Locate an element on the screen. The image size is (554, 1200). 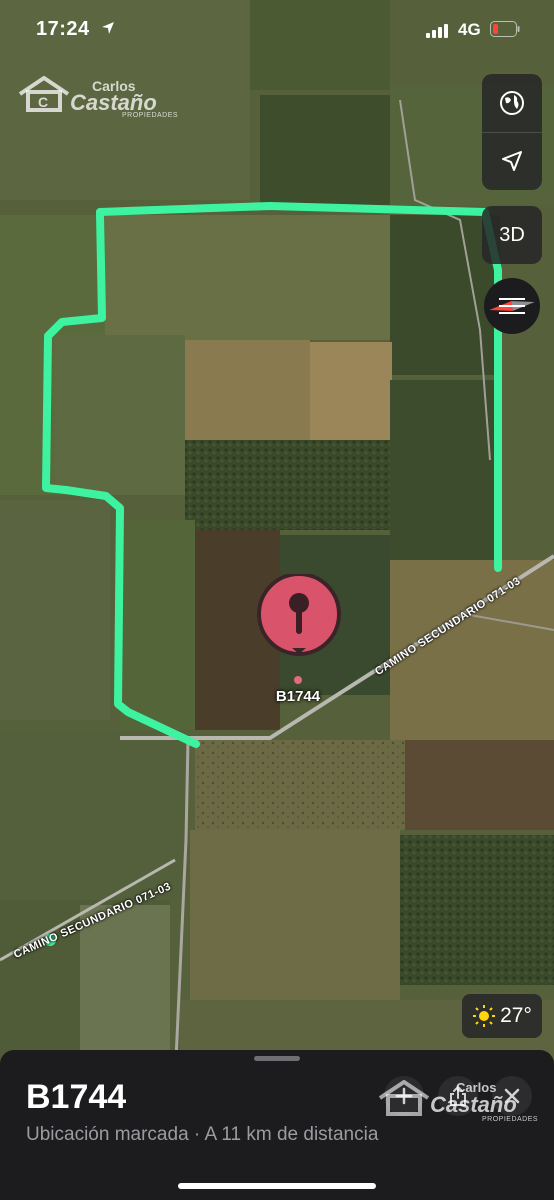
pin-dot is located at coordinates (298, 680).